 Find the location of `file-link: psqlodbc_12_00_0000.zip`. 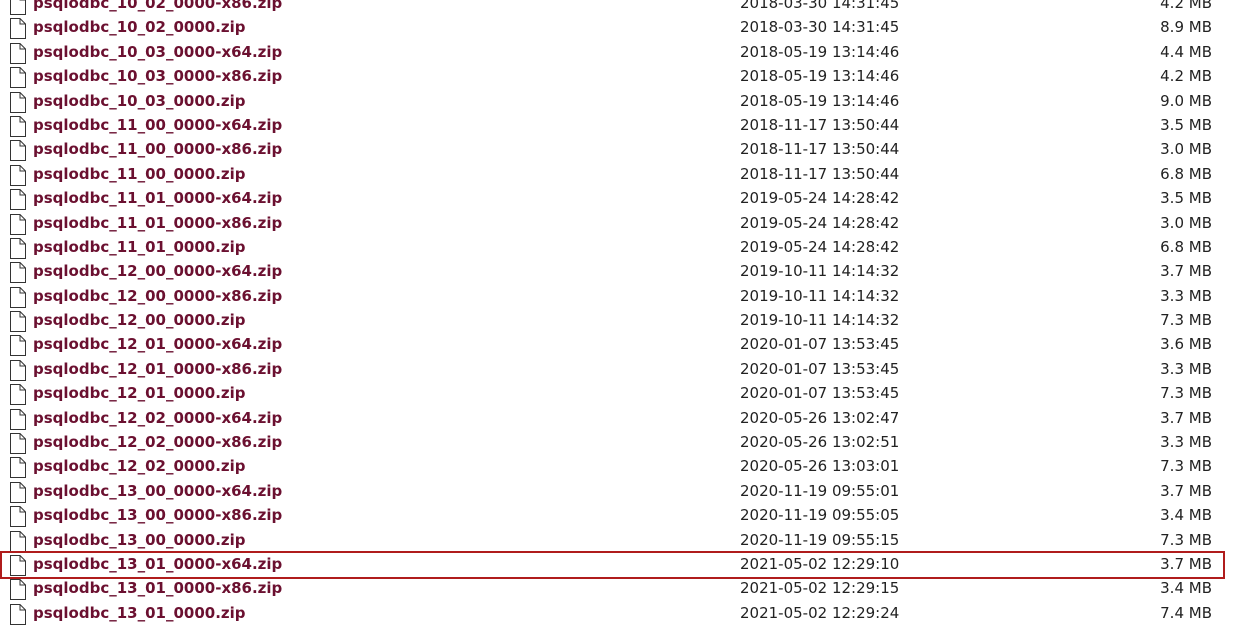

file-link: psqlodbc_12_00_0000.zip is located at coordinates (139, 320).